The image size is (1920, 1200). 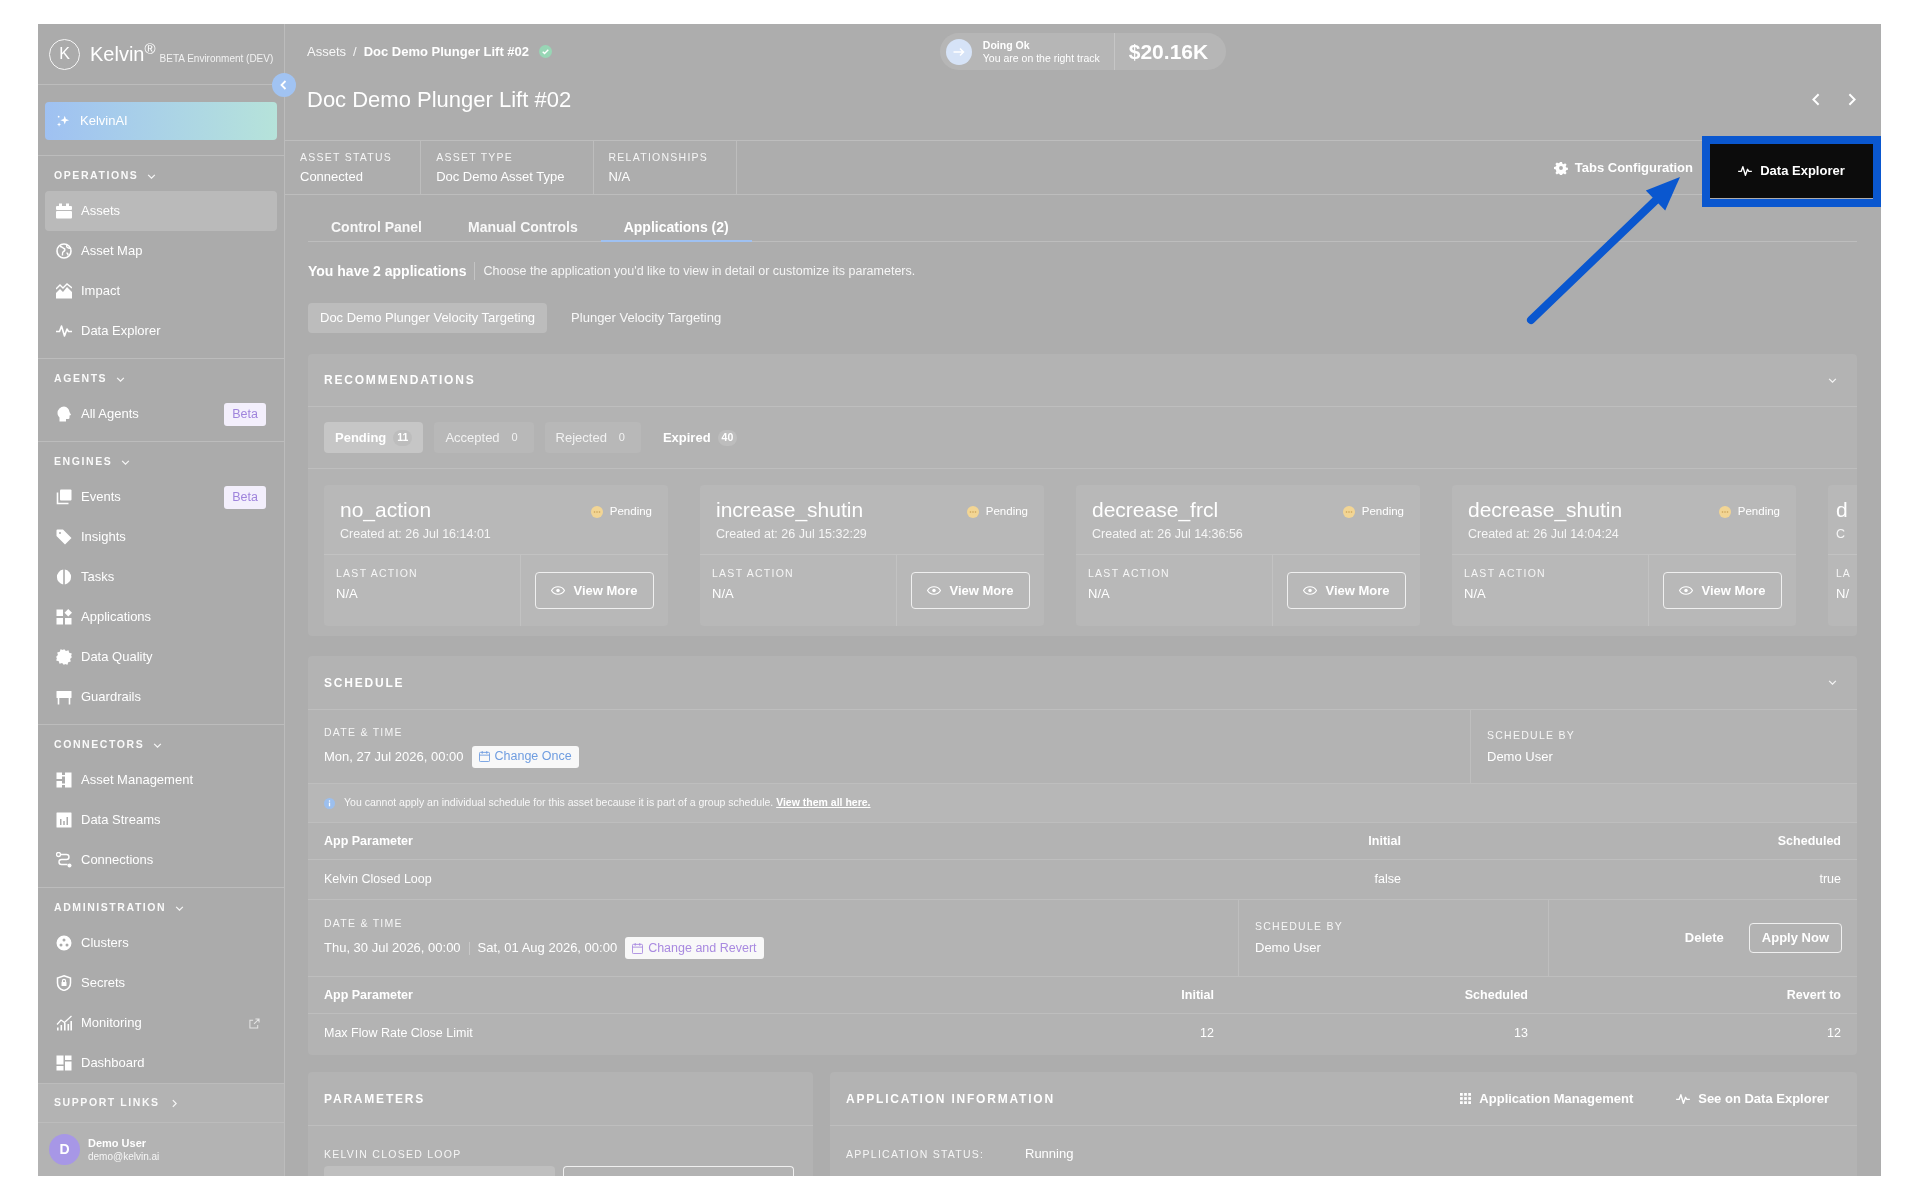 What do you see at coordinates (428, 318) in the screenshot?
I see `application-tab: Doc Demo Plunger Velocity Targeting` at bounding box center [428, 318].